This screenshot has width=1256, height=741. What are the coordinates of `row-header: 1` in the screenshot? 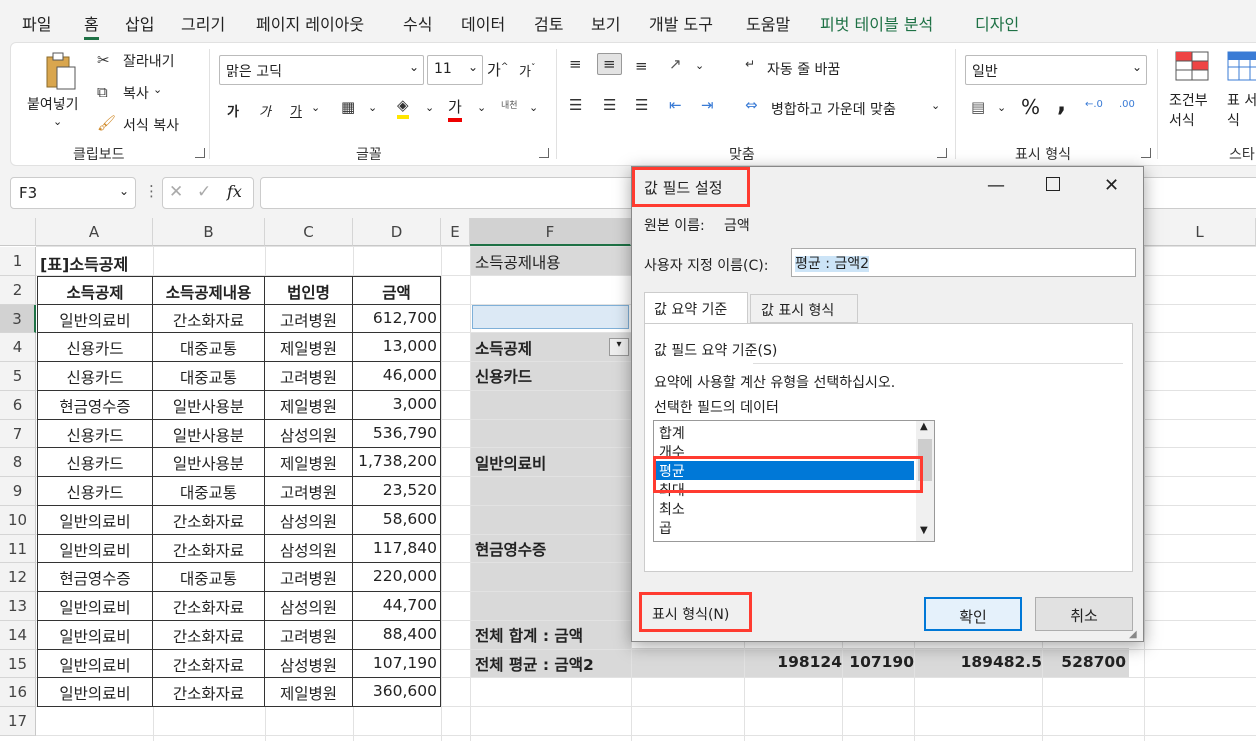 It's located at (18, 261).